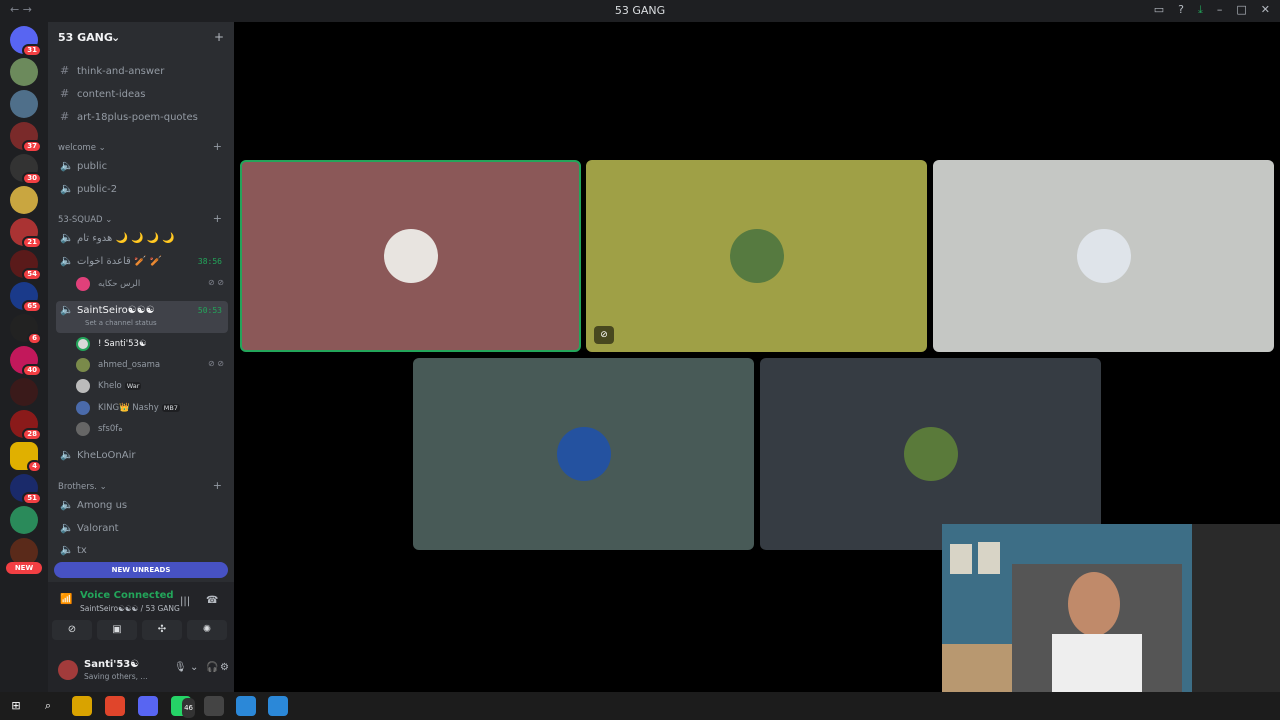 The image size is (1280, 720). What do you see at coordinates (162, 630) in the screenshot?
I see `activities-button: ✣` at bounding box center [162, 630].